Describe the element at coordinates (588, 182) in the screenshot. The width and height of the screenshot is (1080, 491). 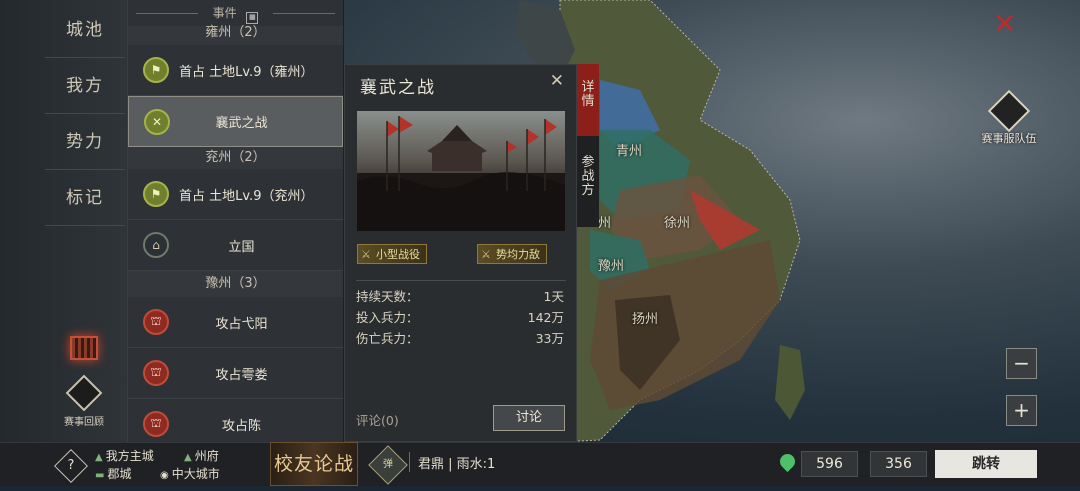
I see `tab-participants: 参战方` at that location.